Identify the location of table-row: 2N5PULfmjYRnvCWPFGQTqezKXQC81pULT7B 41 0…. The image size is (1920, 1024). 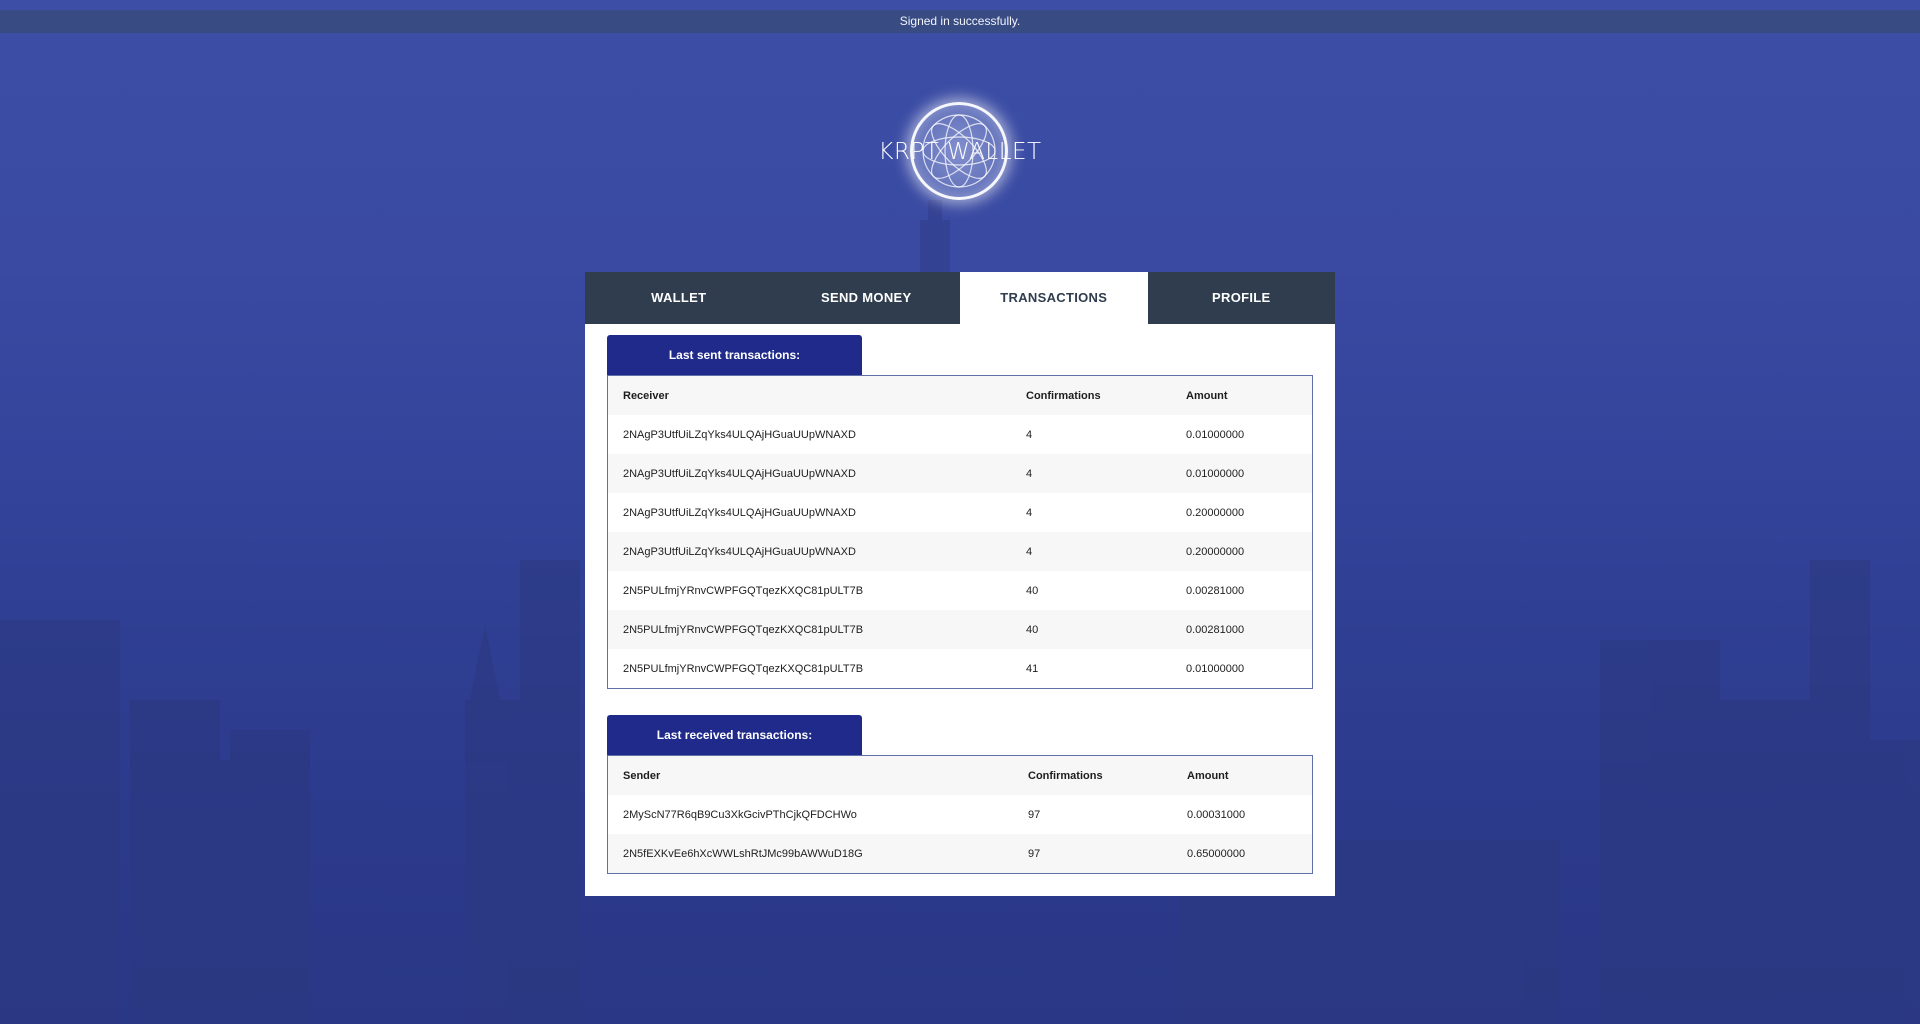
(960, 668).